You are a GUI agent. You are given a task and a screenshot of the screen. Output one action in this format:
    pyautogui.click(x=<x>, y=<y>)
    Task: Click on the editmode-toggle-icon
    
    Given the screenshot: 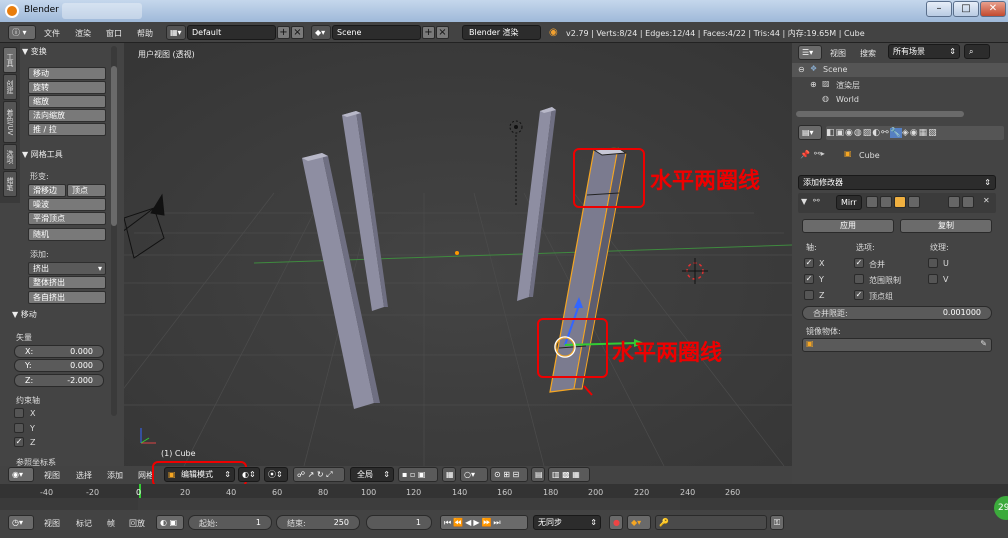 What is the action you would take?
    pyautogui.click(x=900, y=202)
    